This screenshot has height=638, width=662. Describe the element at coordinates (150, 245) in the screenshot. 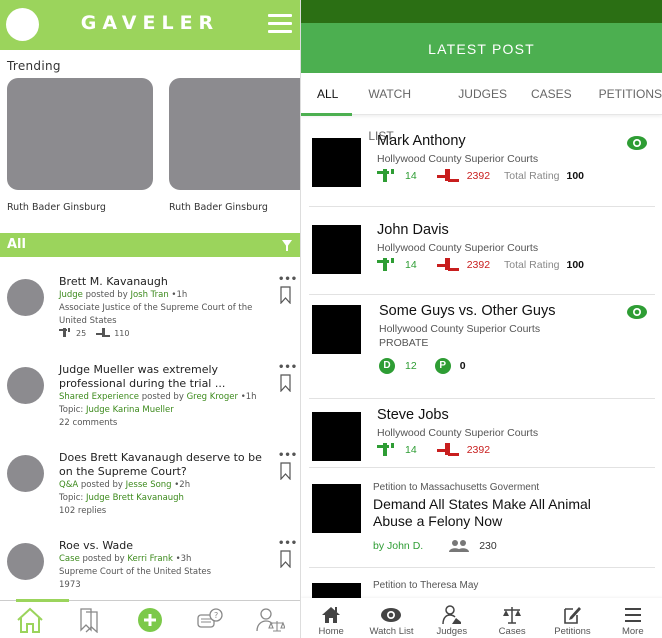

I see `feed-filter-bar: All` at that location.